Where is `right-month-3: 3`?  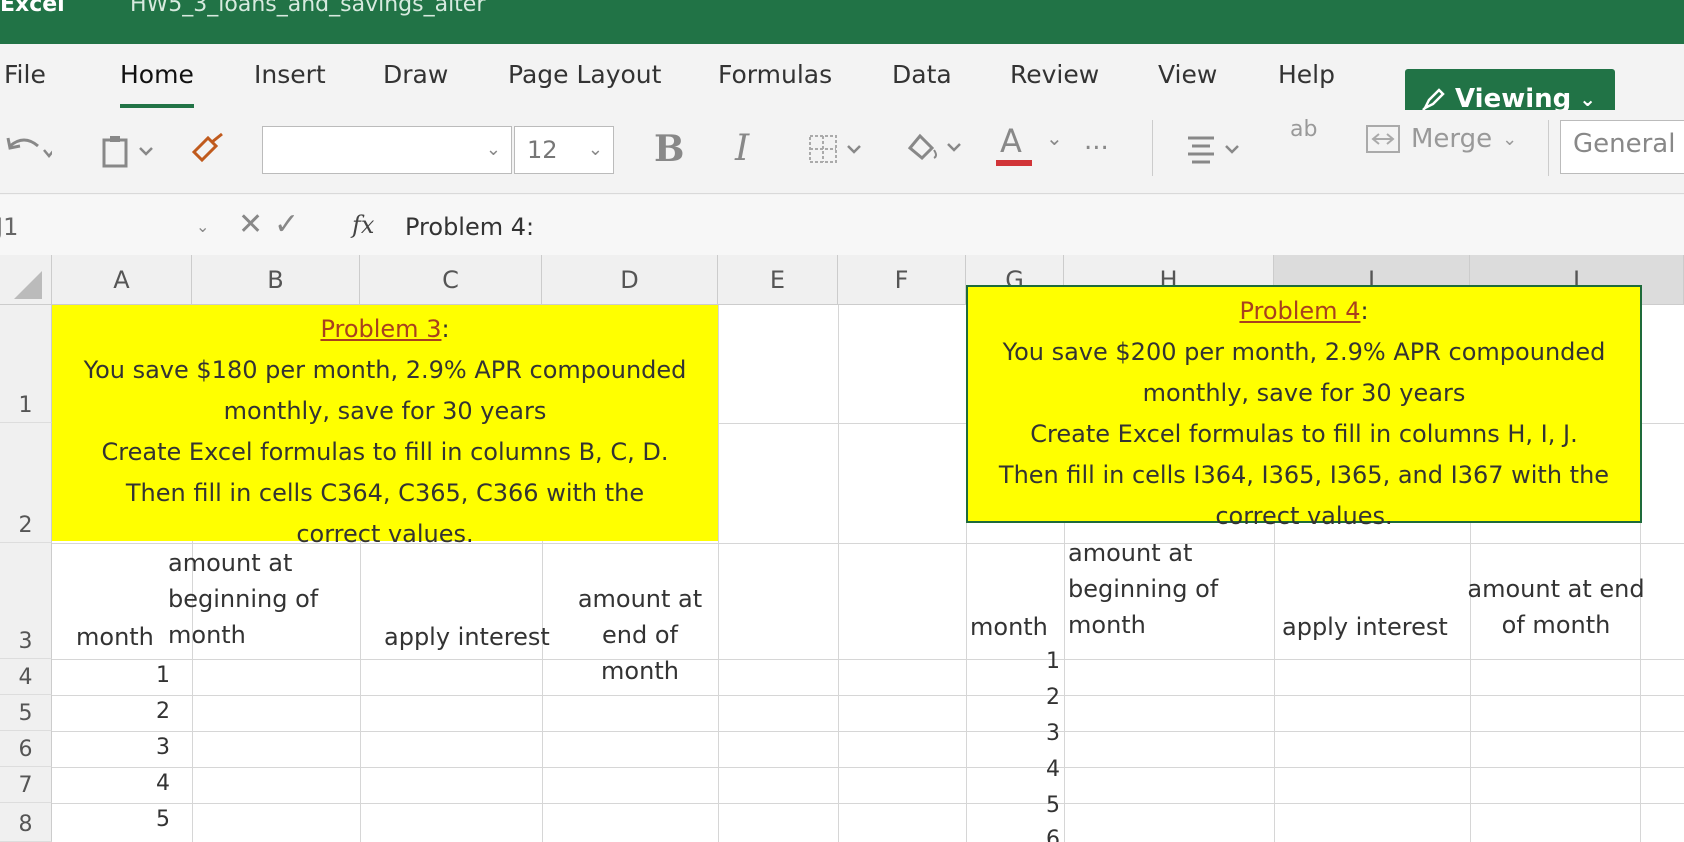
right-month-3: 3 is located at coordinates (1030, 733).